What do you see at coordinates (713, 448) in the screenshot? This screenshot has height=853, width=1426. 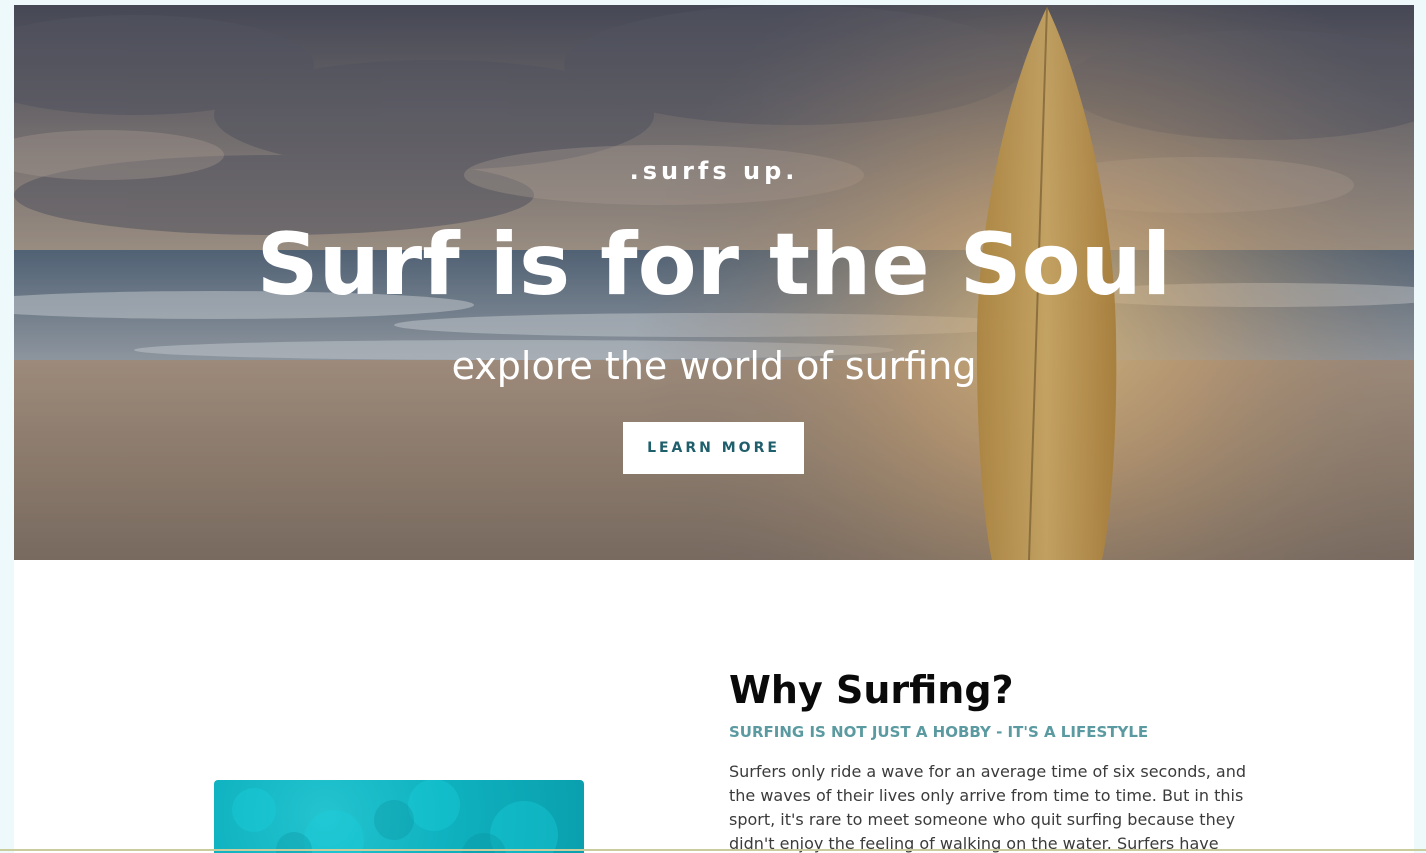 I see `learn-more-button: LEARN MORE` at bounding box center [713, 448].